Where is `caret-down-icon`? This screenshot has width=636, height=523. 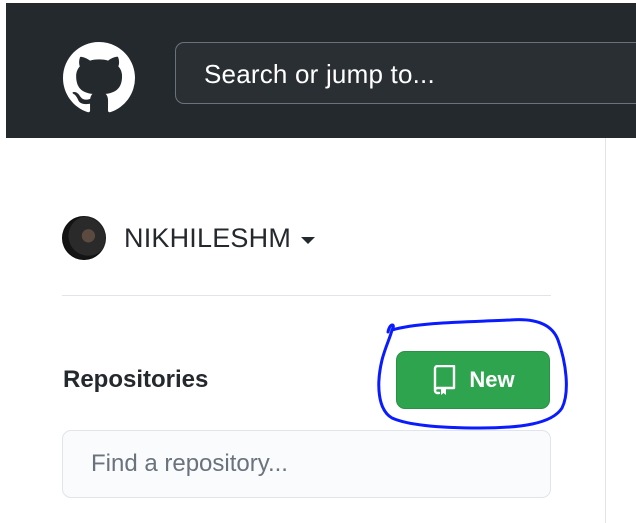 caret-down-icon is located at coordinates (308, 240).